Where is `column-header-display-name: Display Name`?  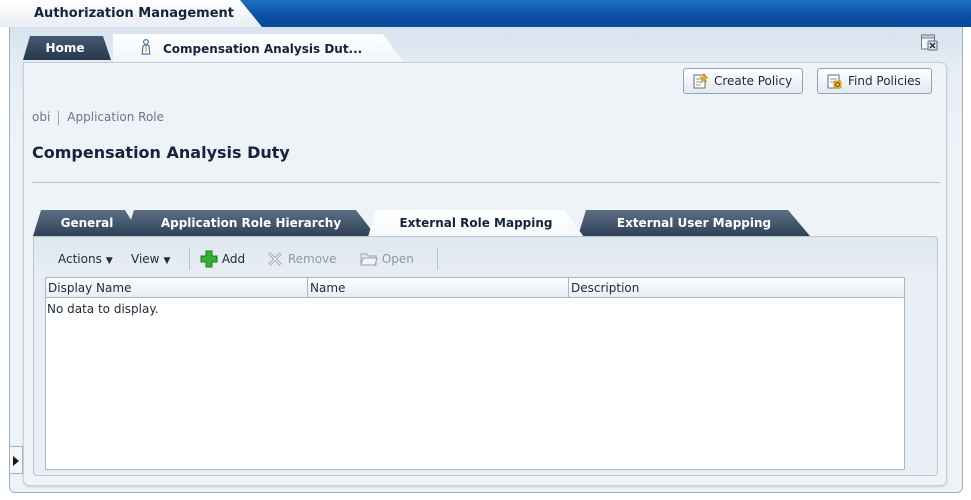 column-header-display-name: Display Name is located at coordinates (177, 288).